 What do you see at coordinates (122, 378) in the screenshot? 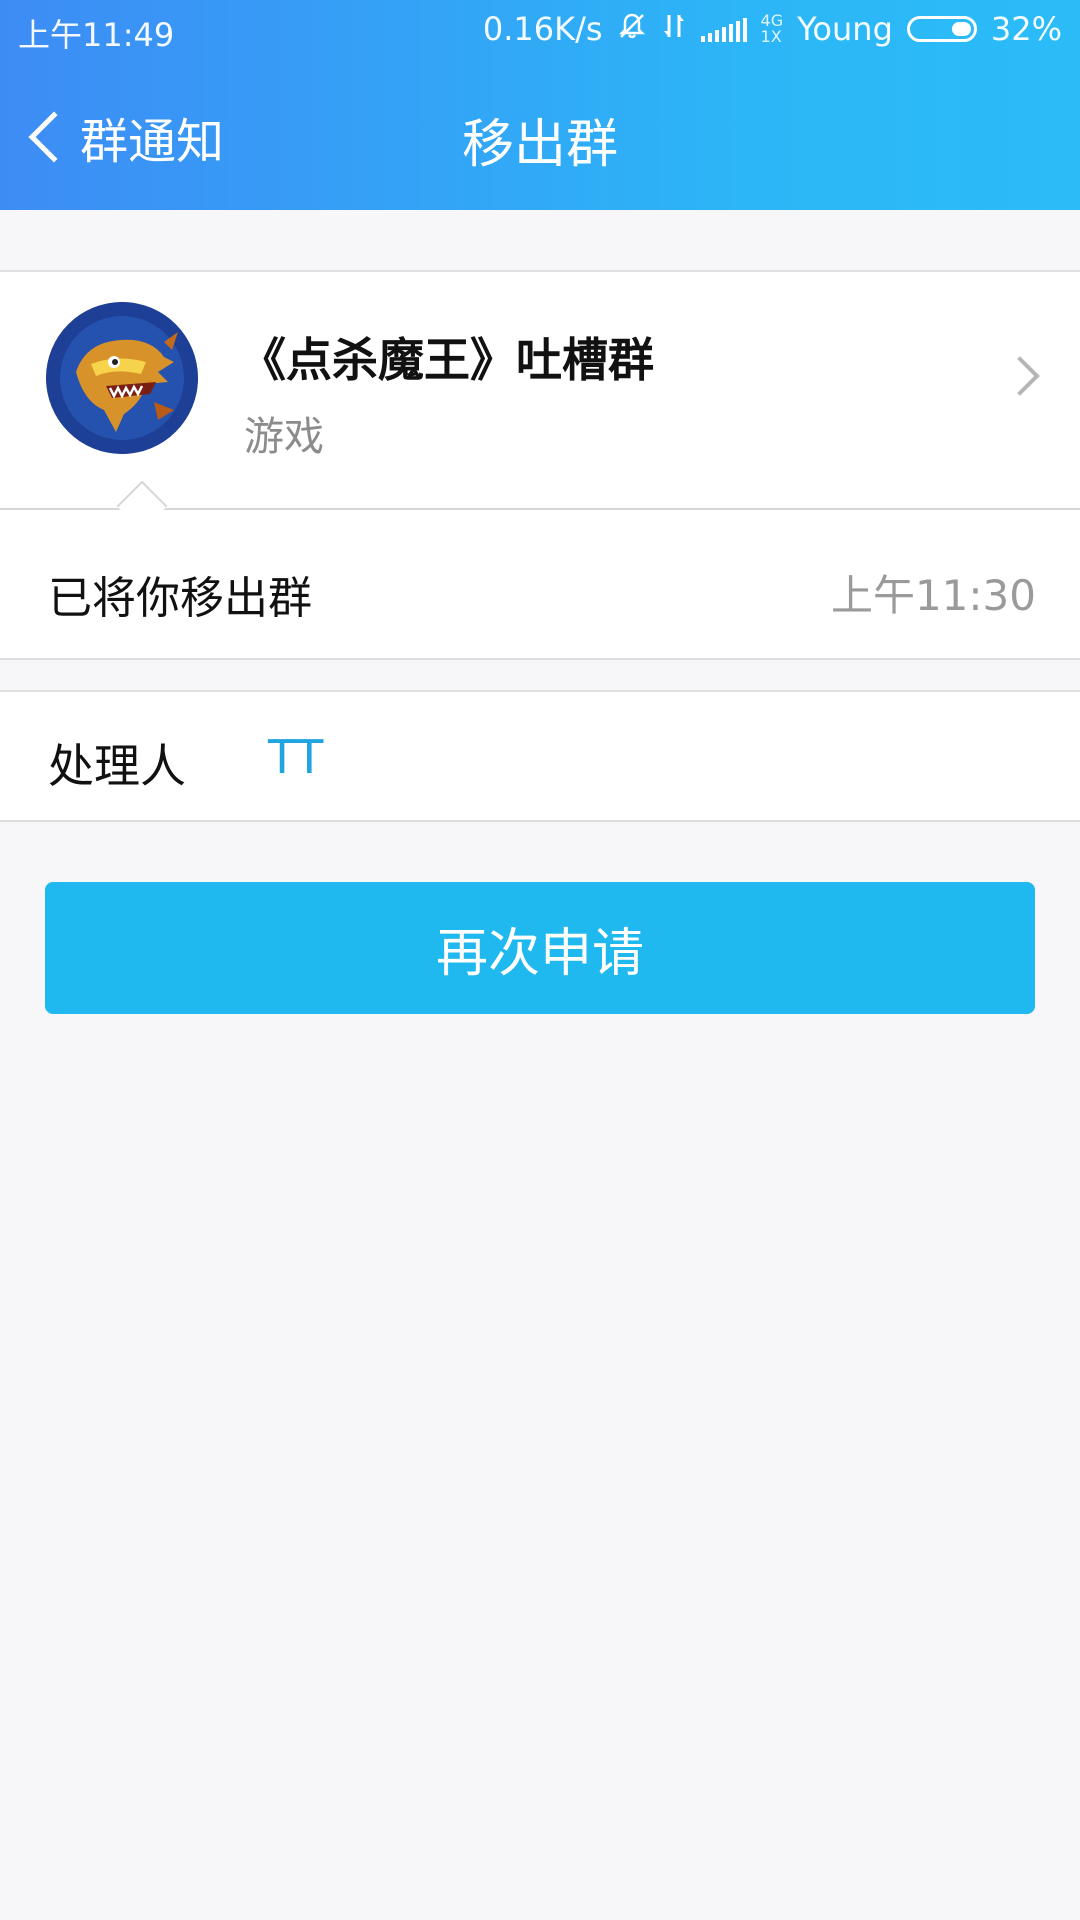
I see `dragon-avatar-icon` at bounding box center [122, 378].